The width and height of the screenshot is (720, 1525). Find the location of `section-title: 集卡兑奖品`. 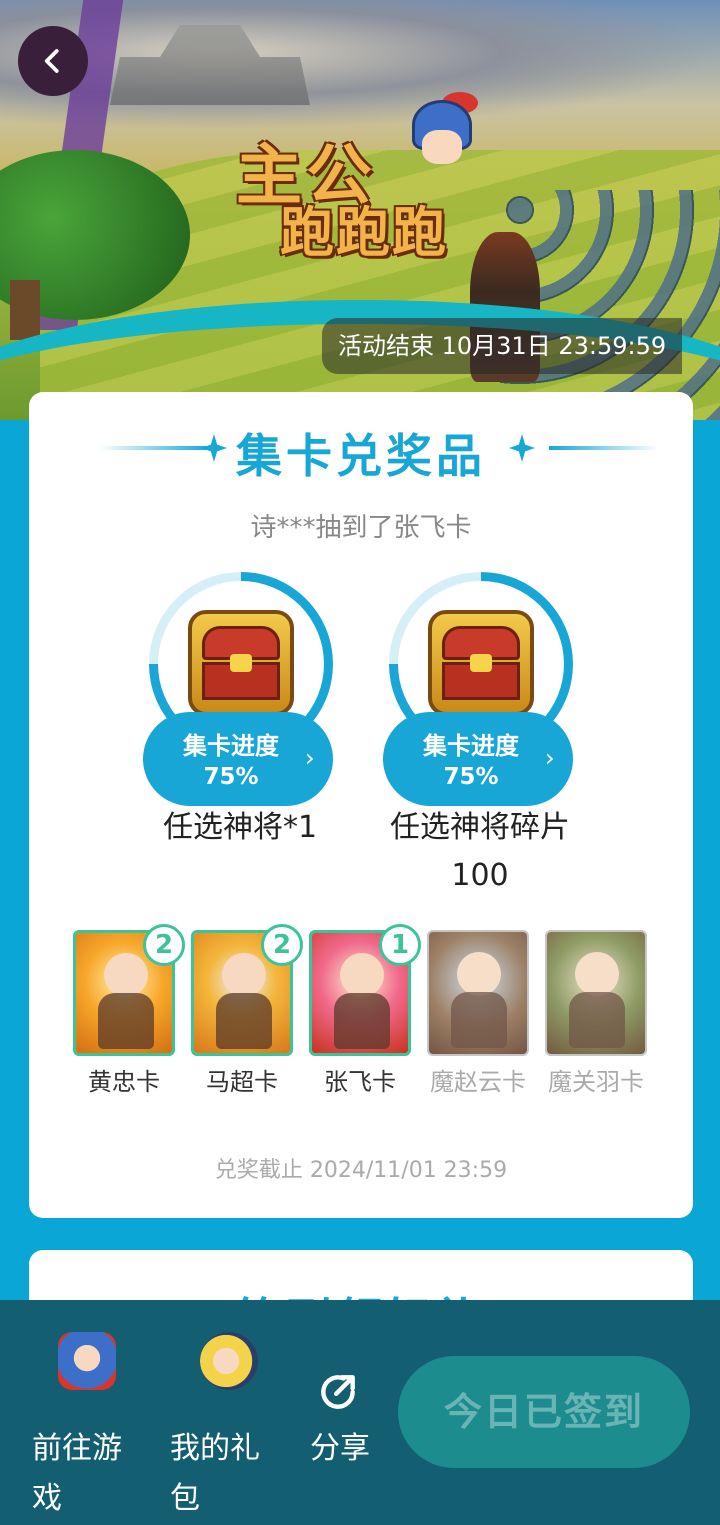

section-title: 集卡兑奖品 is located at coordinates (361, 456).